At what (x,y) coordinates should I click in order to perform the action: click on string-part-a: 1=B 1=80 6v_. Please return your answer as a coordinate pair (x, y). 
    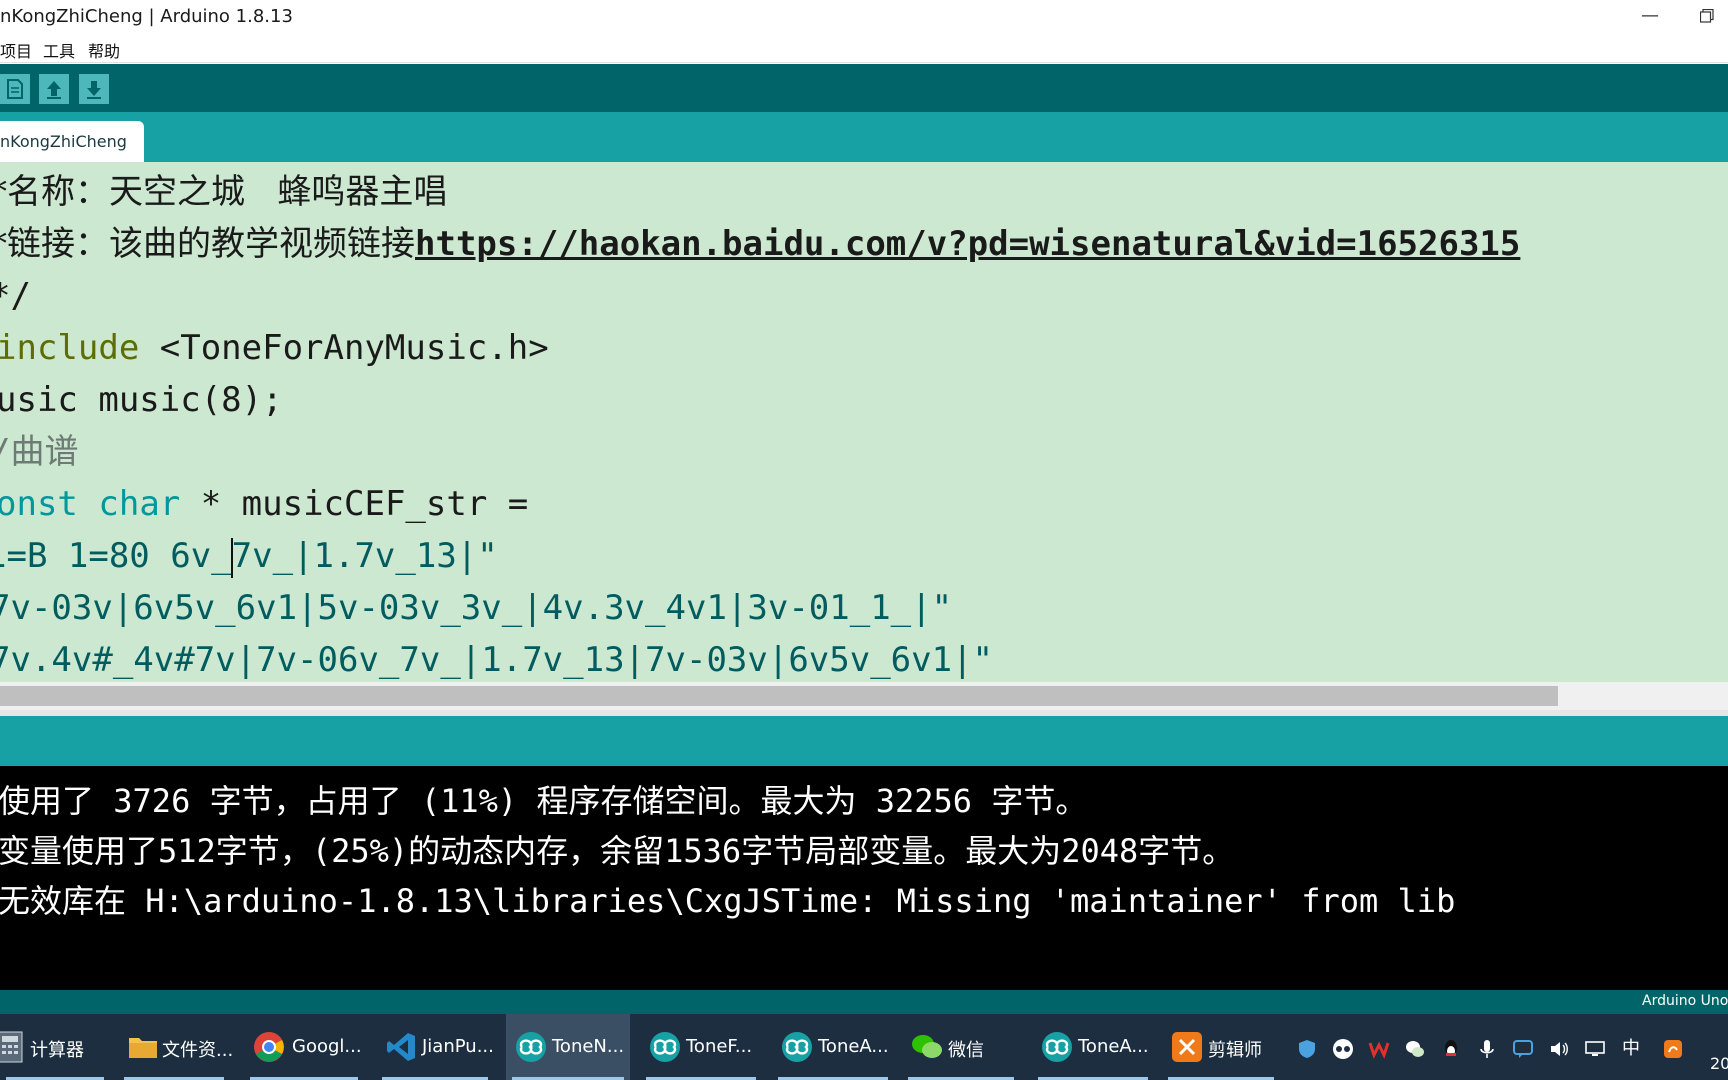
    Looking at the image, I should click on (116, 556).